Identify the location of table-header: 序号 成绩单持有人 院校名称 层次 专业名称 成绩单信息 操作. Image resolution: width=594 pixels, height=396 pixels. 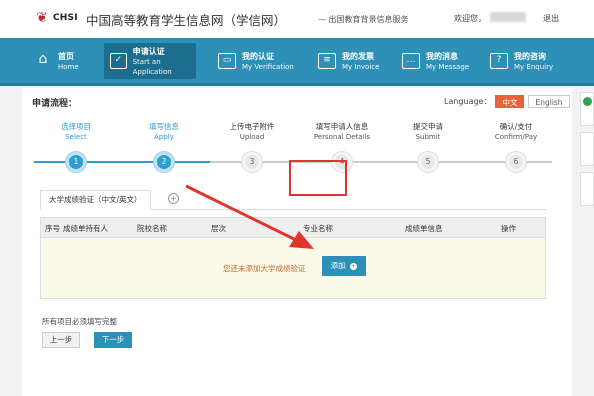
(293, 228).